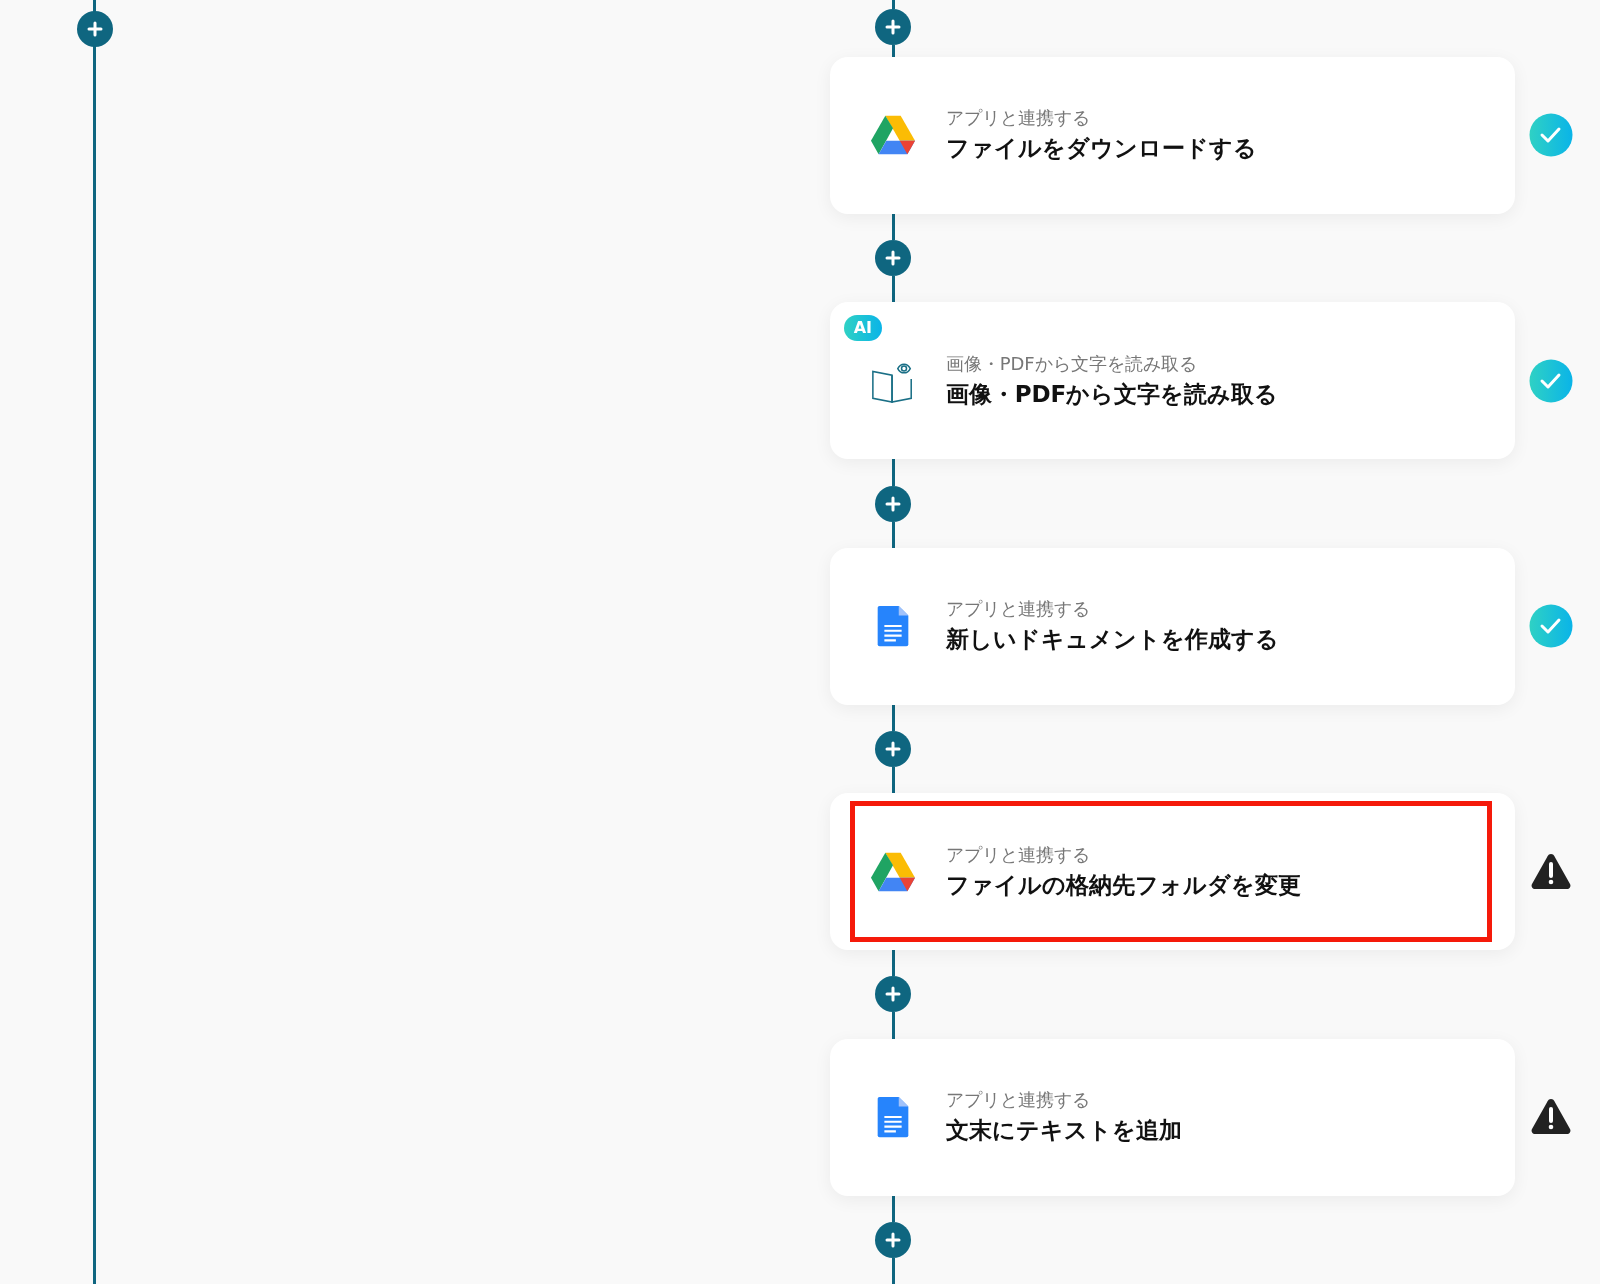 The height and width of the screenshot is (1284, 1600). I want to click on step-card: アプリと連携する 文末にテキストを追加, so click(1172, 1117).